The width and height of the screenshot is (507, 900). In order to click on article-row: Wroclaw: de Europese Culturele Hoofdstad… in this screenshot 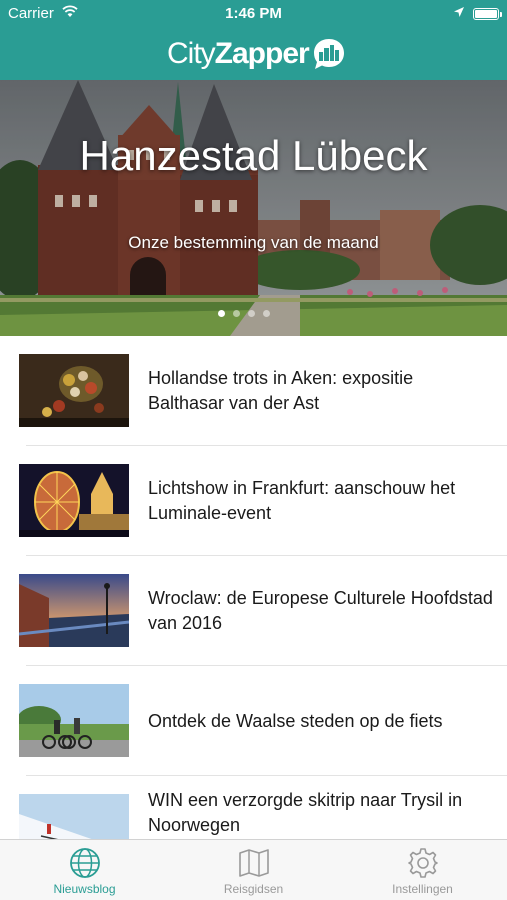, I will do `click(253, 611)`.